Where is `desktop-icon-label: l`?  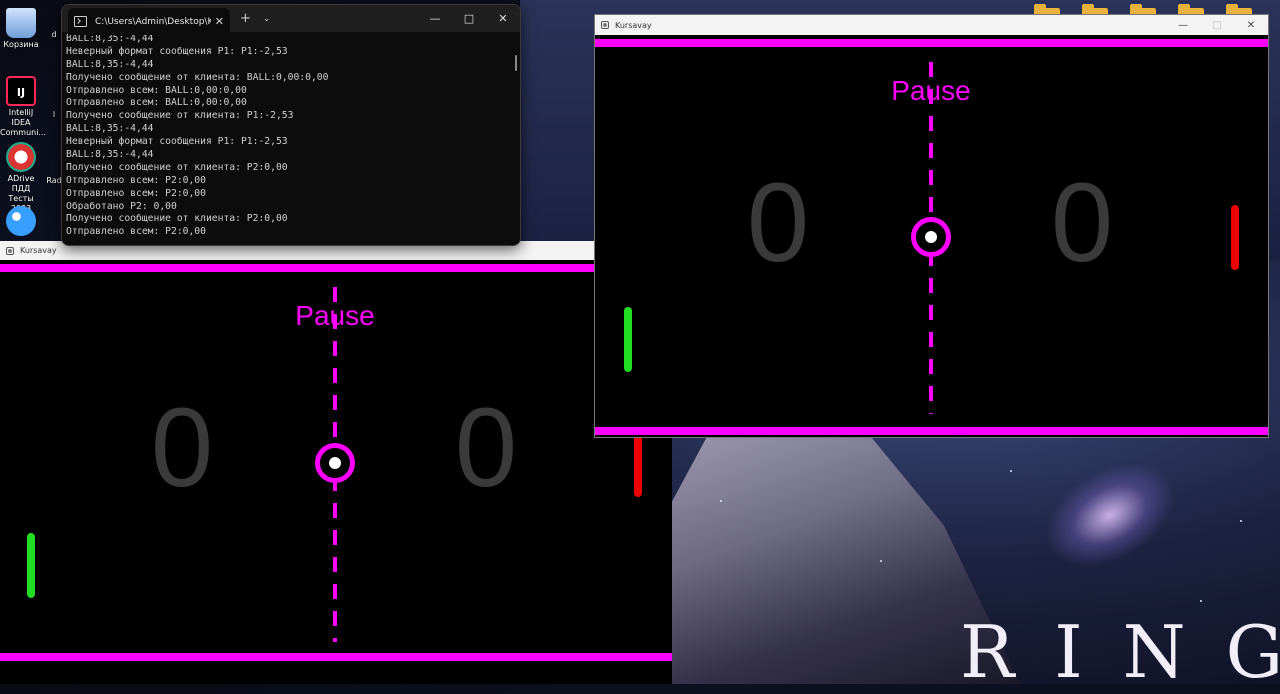
desktop-icon-label: l is located at coordinates (54, 114).